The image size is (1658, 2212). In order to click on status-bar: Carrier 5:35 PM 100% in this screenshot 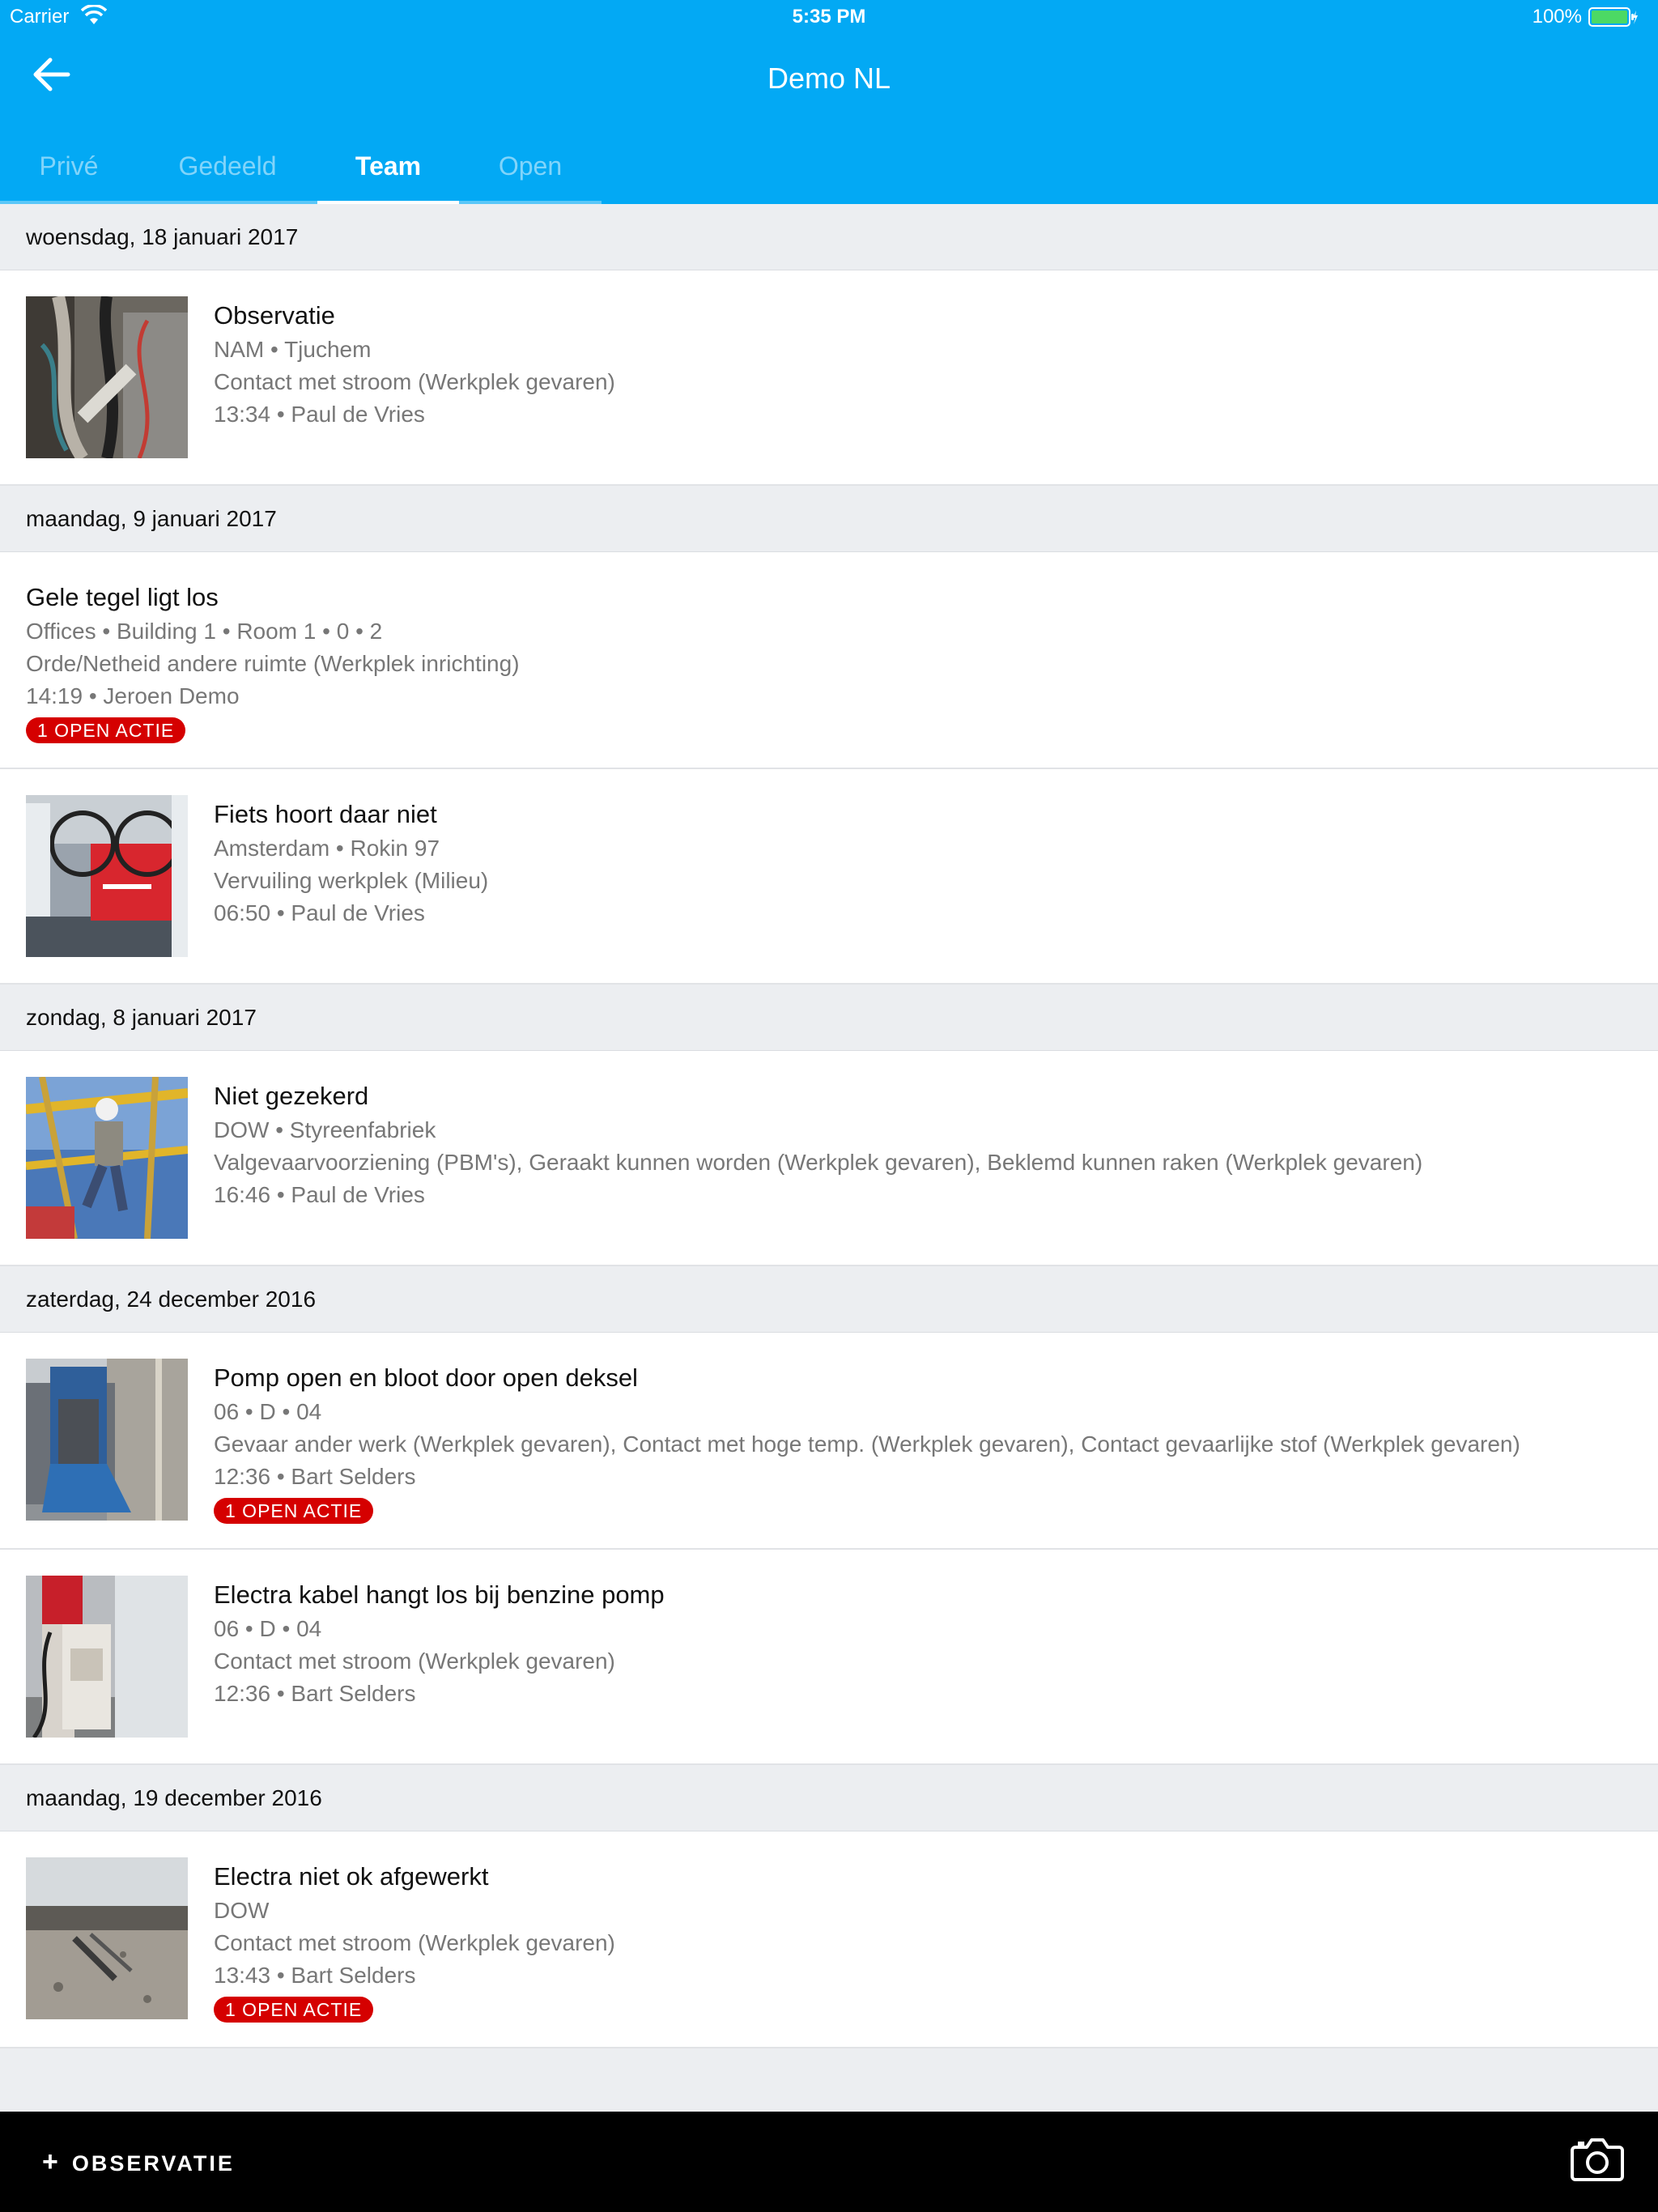, I will do `click(829, 16)`.